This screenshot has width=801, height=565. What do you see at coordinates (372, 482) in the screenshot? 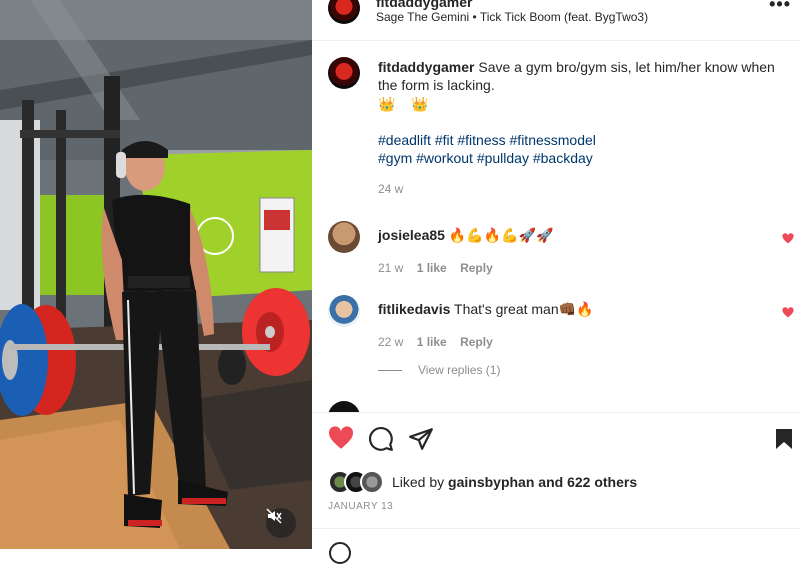
I see `liker-avatar` at bounding box center [372, 482].